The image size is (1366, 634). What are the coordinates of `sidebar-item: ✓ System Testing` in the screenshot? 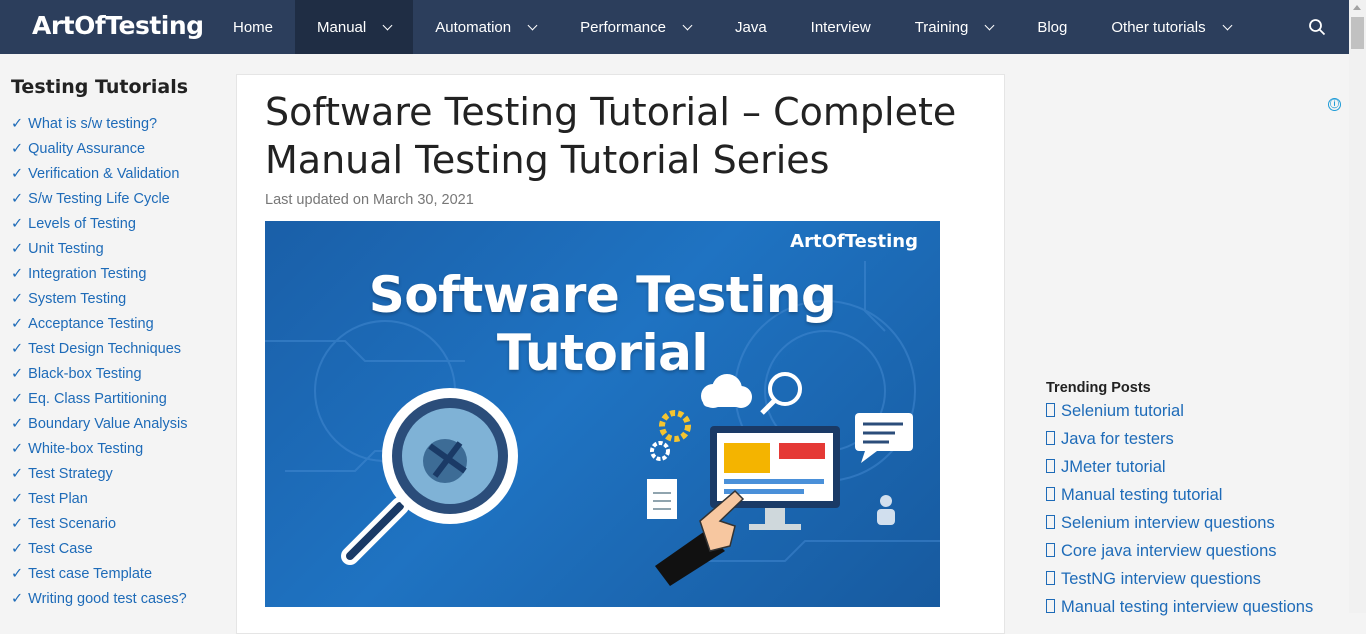 It's located at (116, 303).